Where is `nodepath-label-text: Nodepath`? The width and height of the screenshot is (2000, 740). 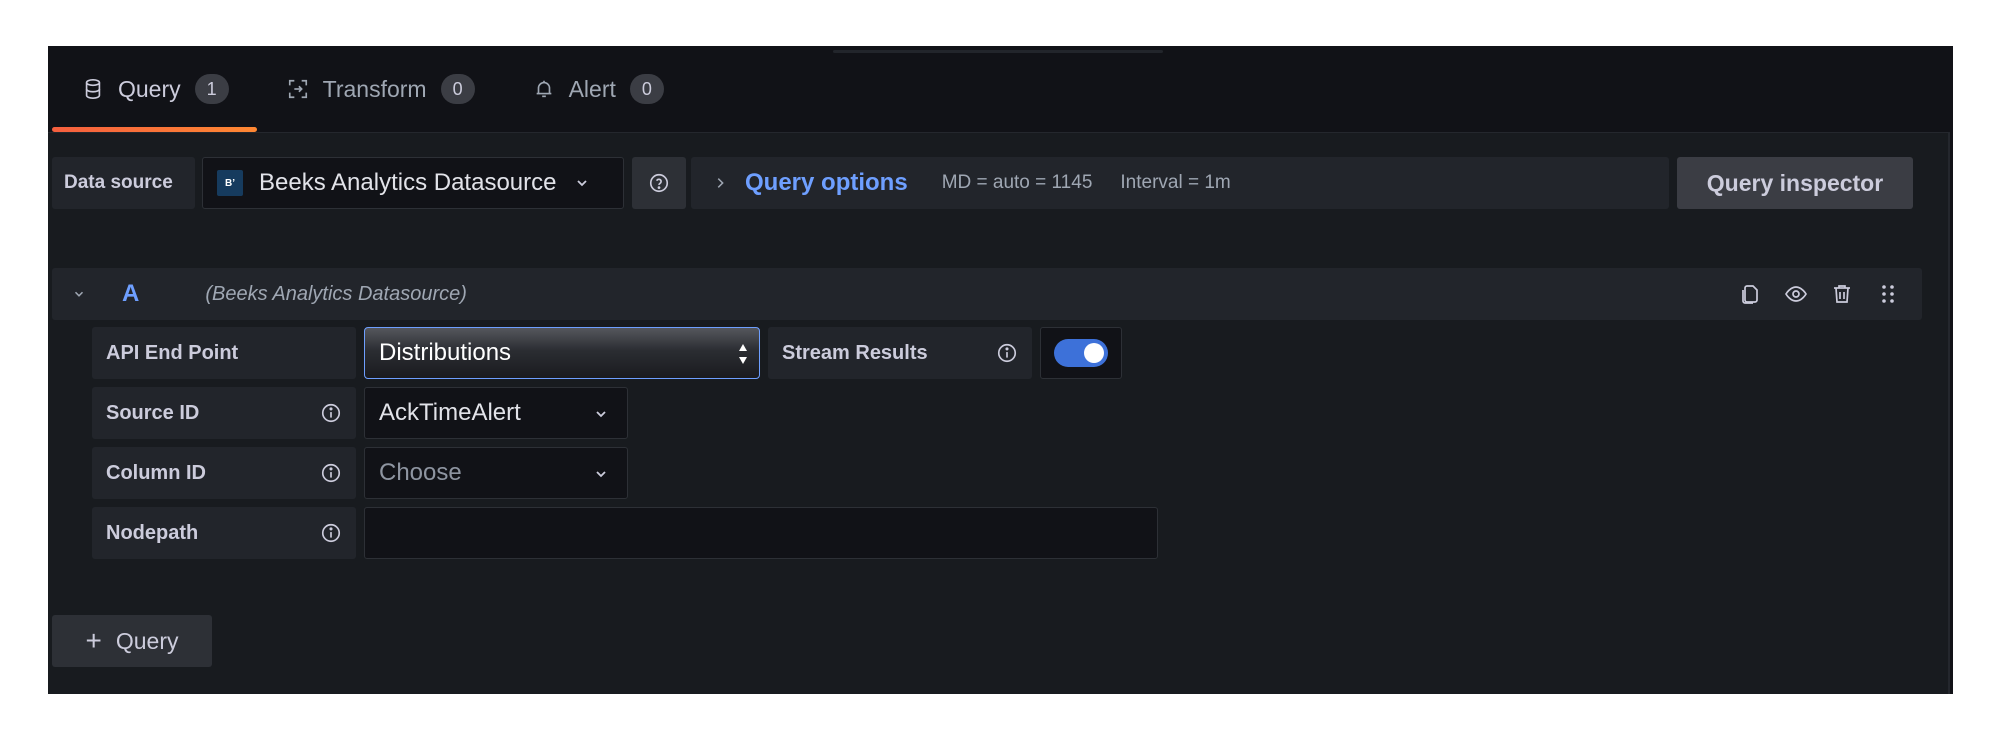
nodepath-label-text: Nodepath is located at coordinates (152, 532).